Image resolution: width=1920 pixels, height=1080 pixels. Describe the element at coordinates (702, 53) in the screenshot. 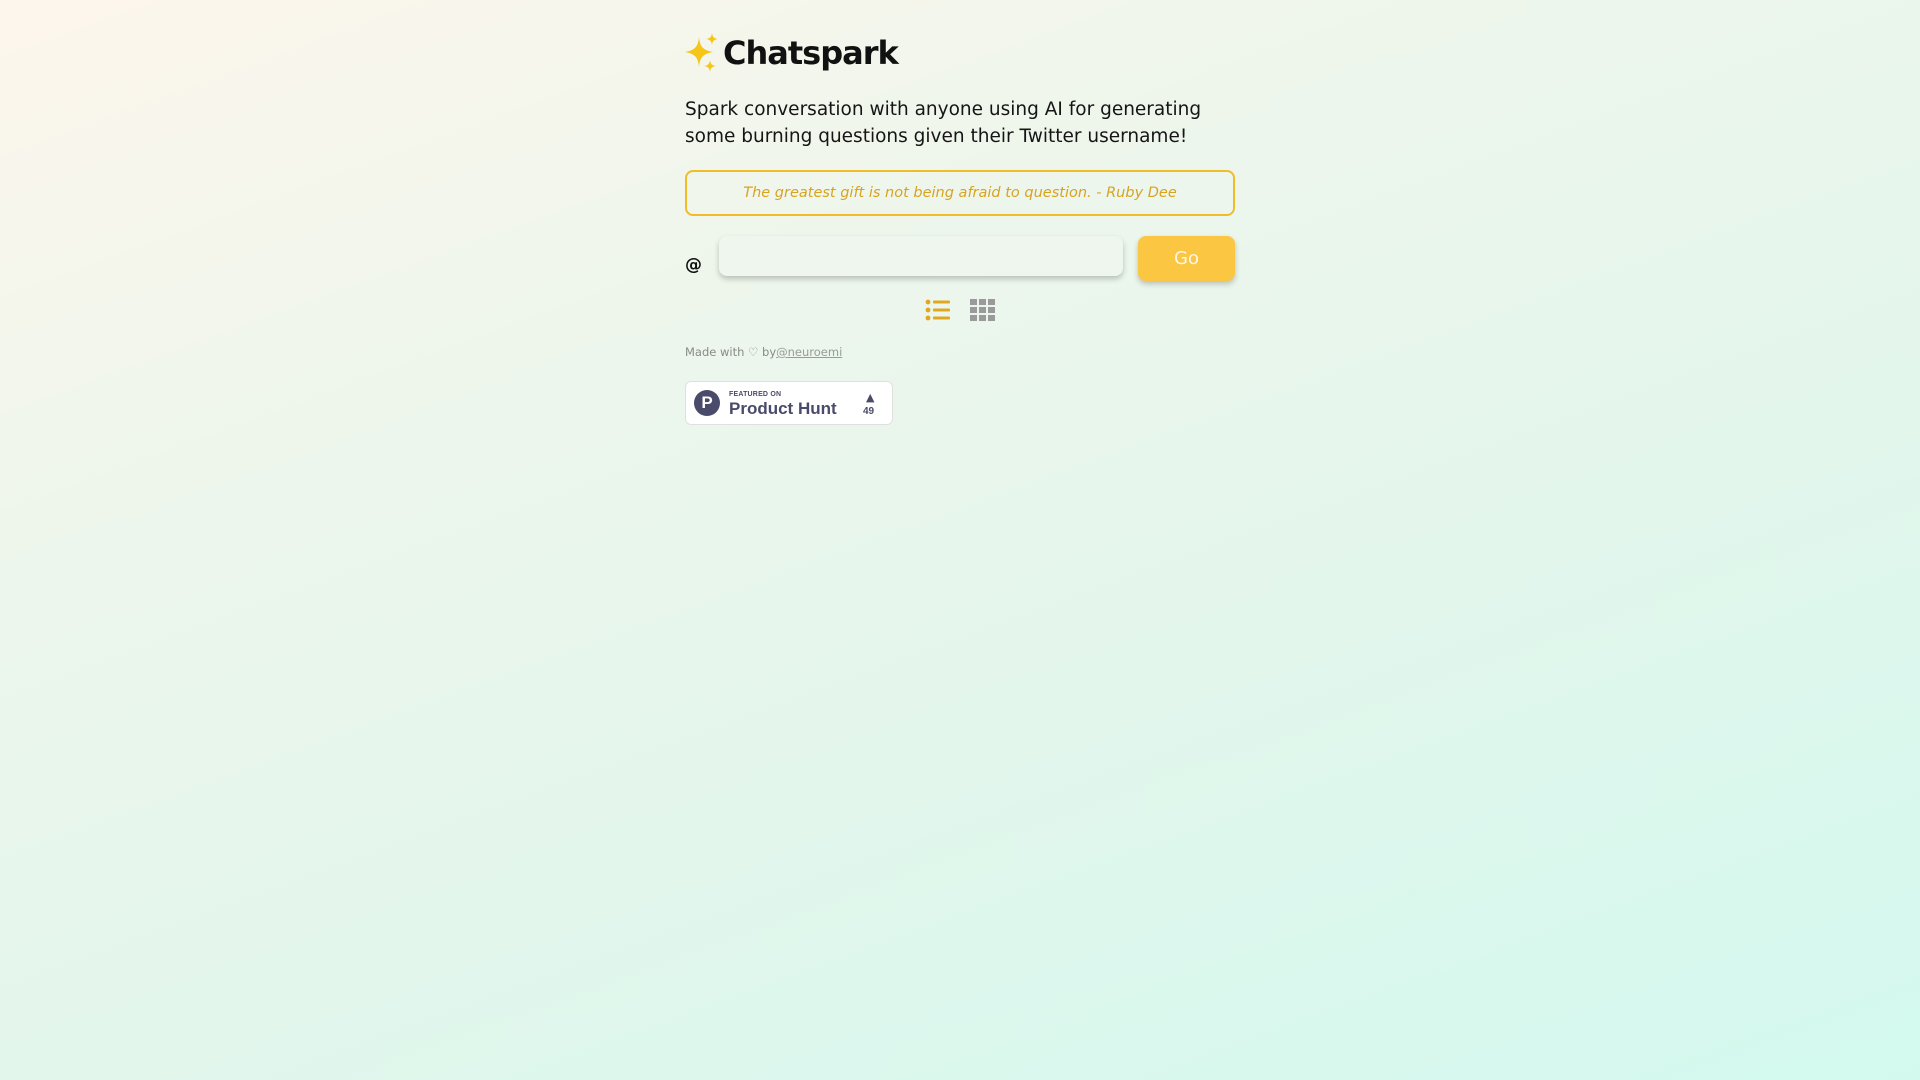

I see `sparkles-icon` at that location.